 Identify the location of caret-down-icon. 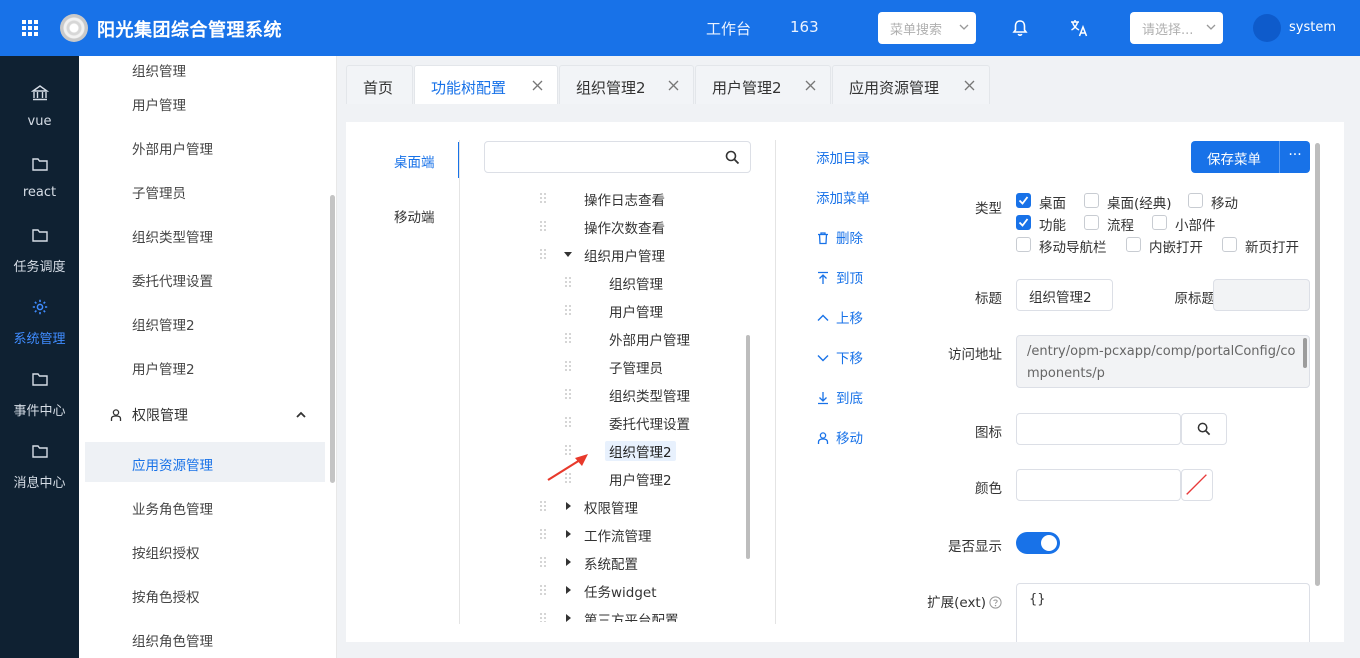
(568, 254).